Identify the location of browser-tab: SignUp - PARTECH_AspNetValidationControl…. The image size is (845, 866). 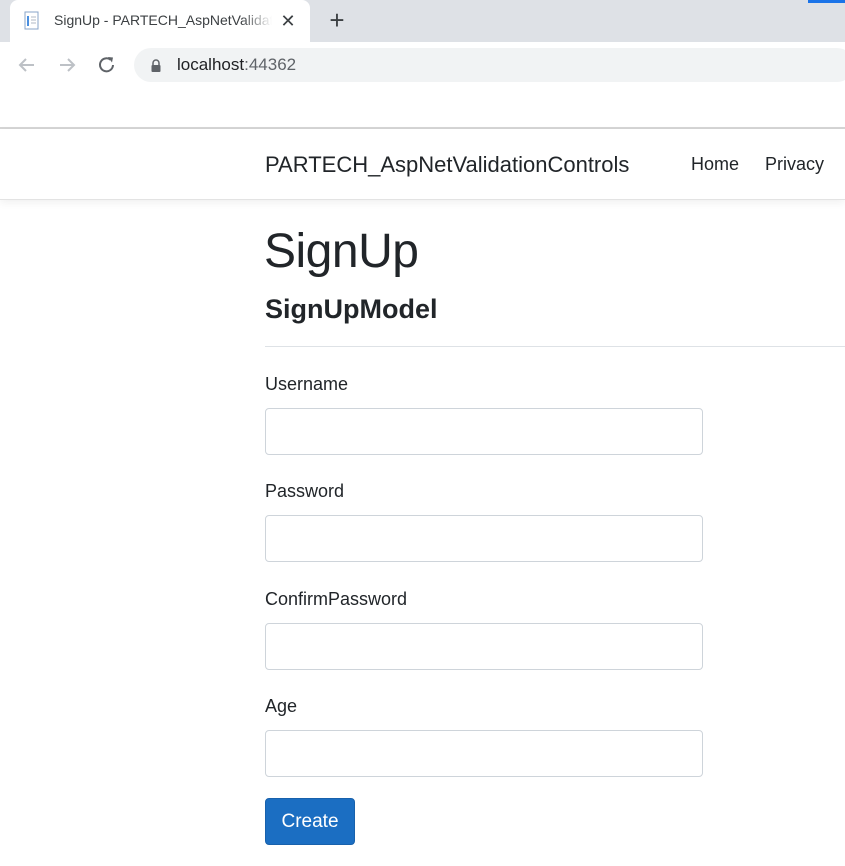
(160, 21).